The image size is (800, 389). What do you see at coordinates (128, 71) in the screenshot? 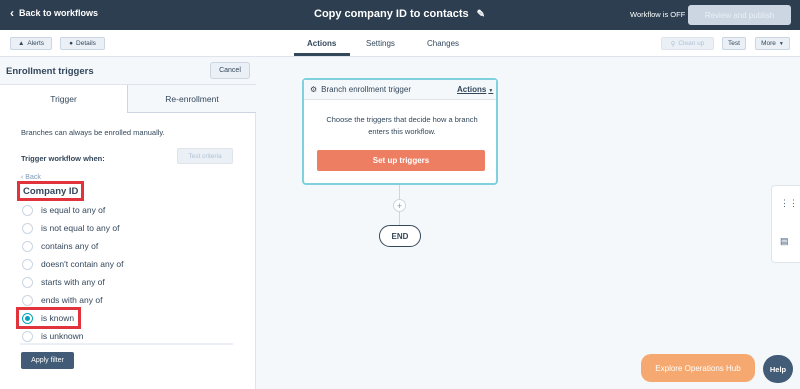
I see `panel-header: Enrollment triggers Cancel` at bounding box center [128, 71].